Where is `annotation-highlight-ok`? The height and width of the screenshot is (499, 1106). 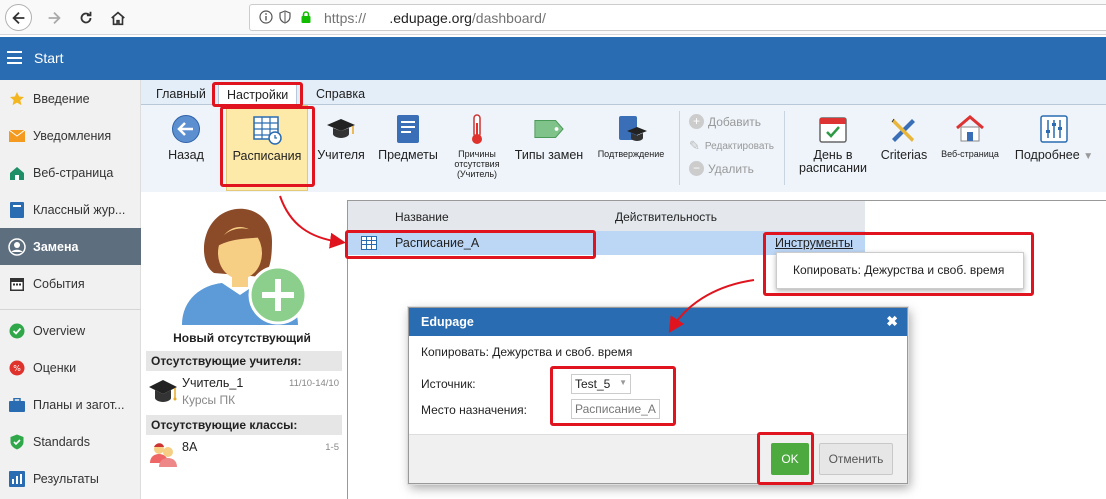 annotation-highlight-ok is located at coordinates (785, 458).